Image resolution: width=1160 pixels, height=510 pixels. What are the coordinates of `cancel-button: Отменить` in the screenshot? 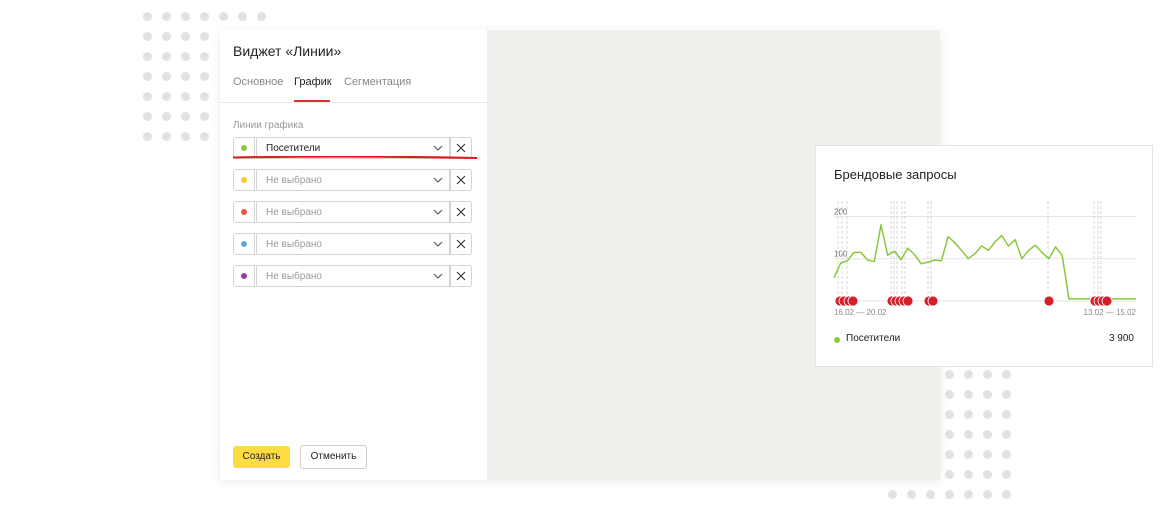 It's located at (333, 457).